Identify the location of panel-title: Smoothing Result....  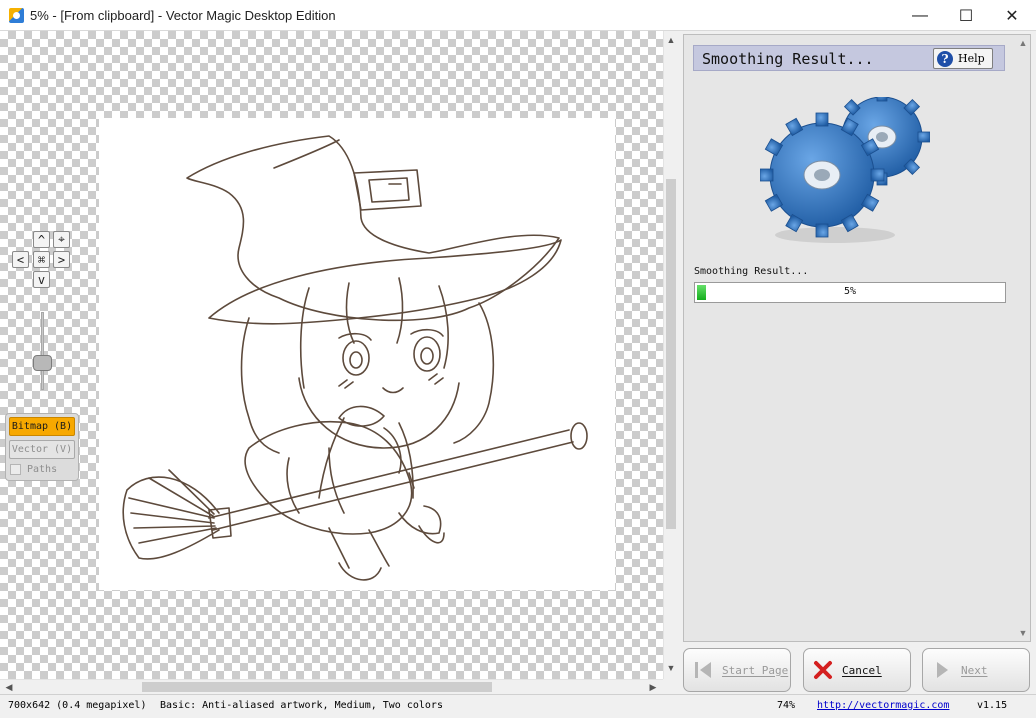
(788, 59).